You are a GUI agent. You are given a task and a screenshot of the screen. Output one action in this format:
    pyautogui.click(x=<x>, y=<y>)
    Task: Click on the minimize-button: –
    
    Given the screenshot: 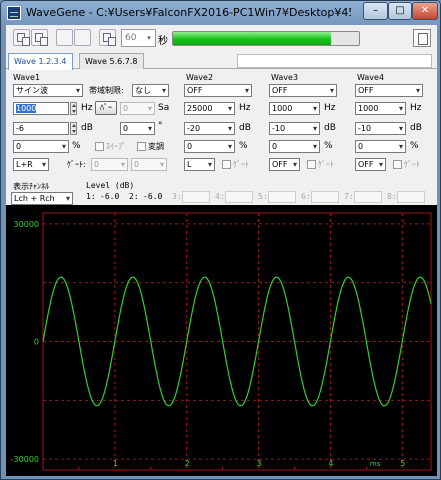 What is the action you would take?
    pyautogui.click(x=375, y=11)
    